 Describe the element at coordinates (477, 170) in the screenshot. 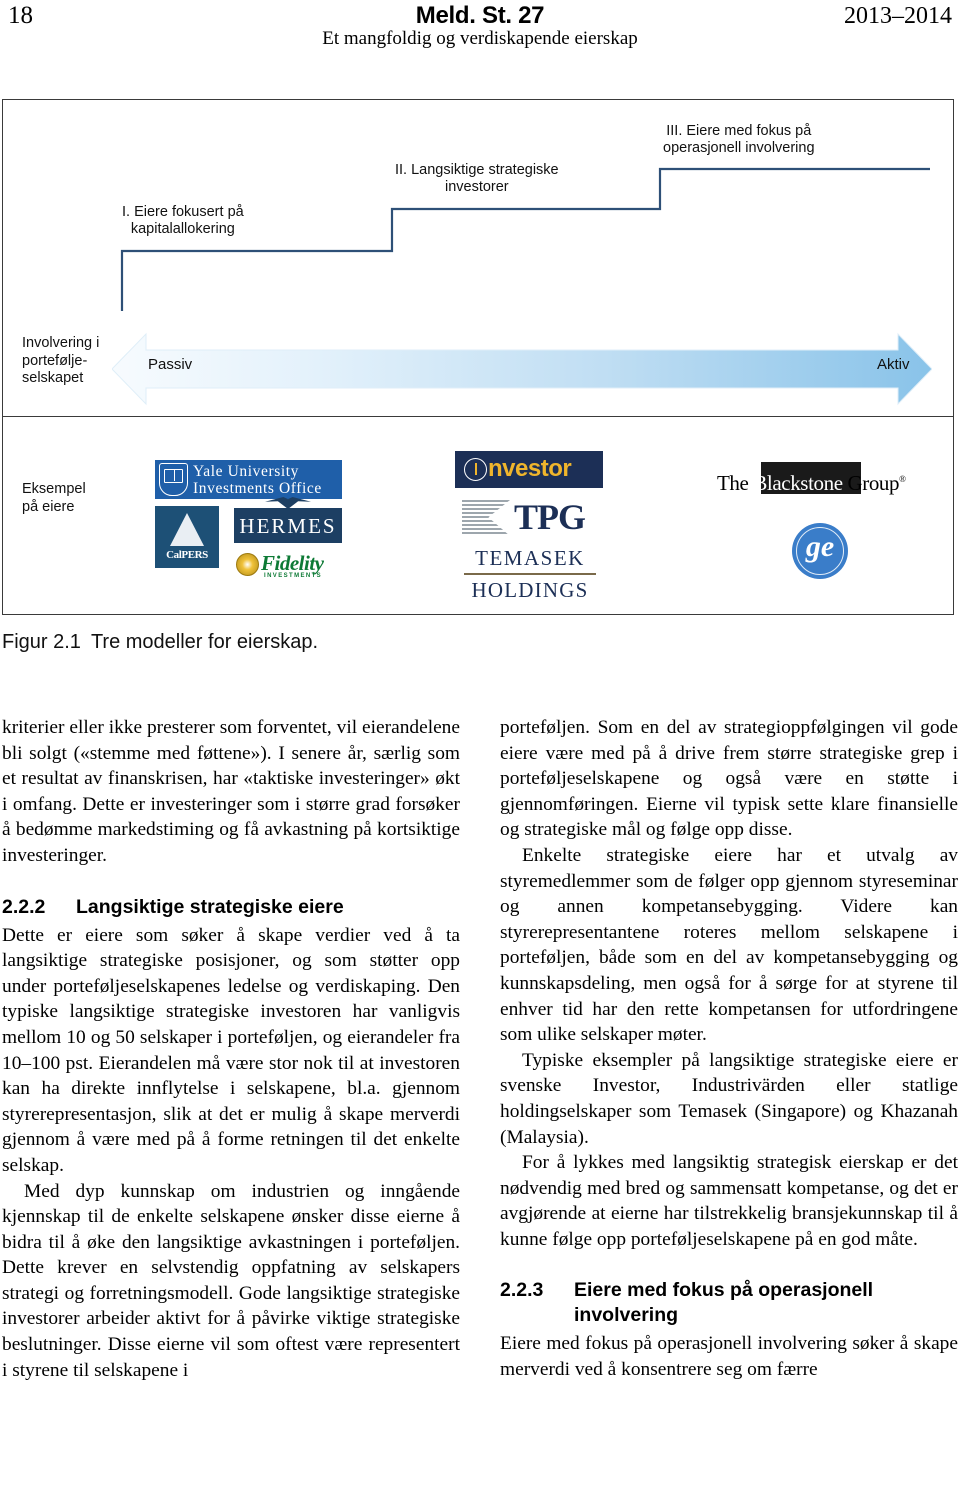

I see `step-label-2-line1: II. Langsiktige strategiske` at that location.